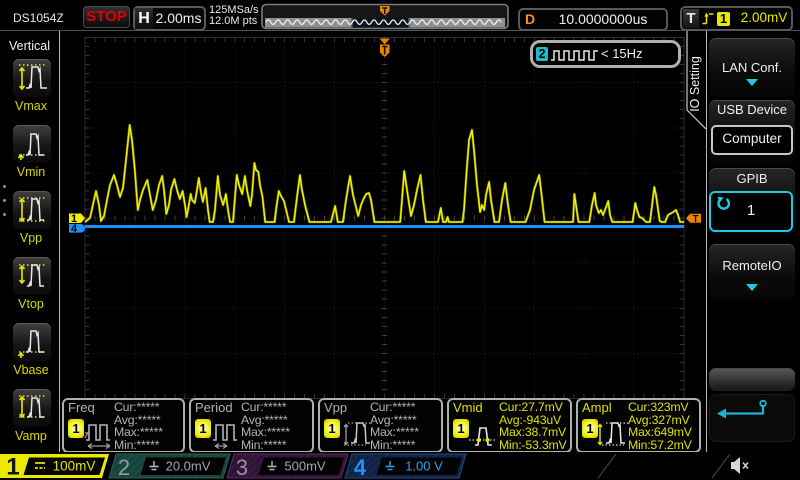 The height and width of the screenshot is (480, 800). I want to click on svg-text: 1.00 V, so click(424, 466).